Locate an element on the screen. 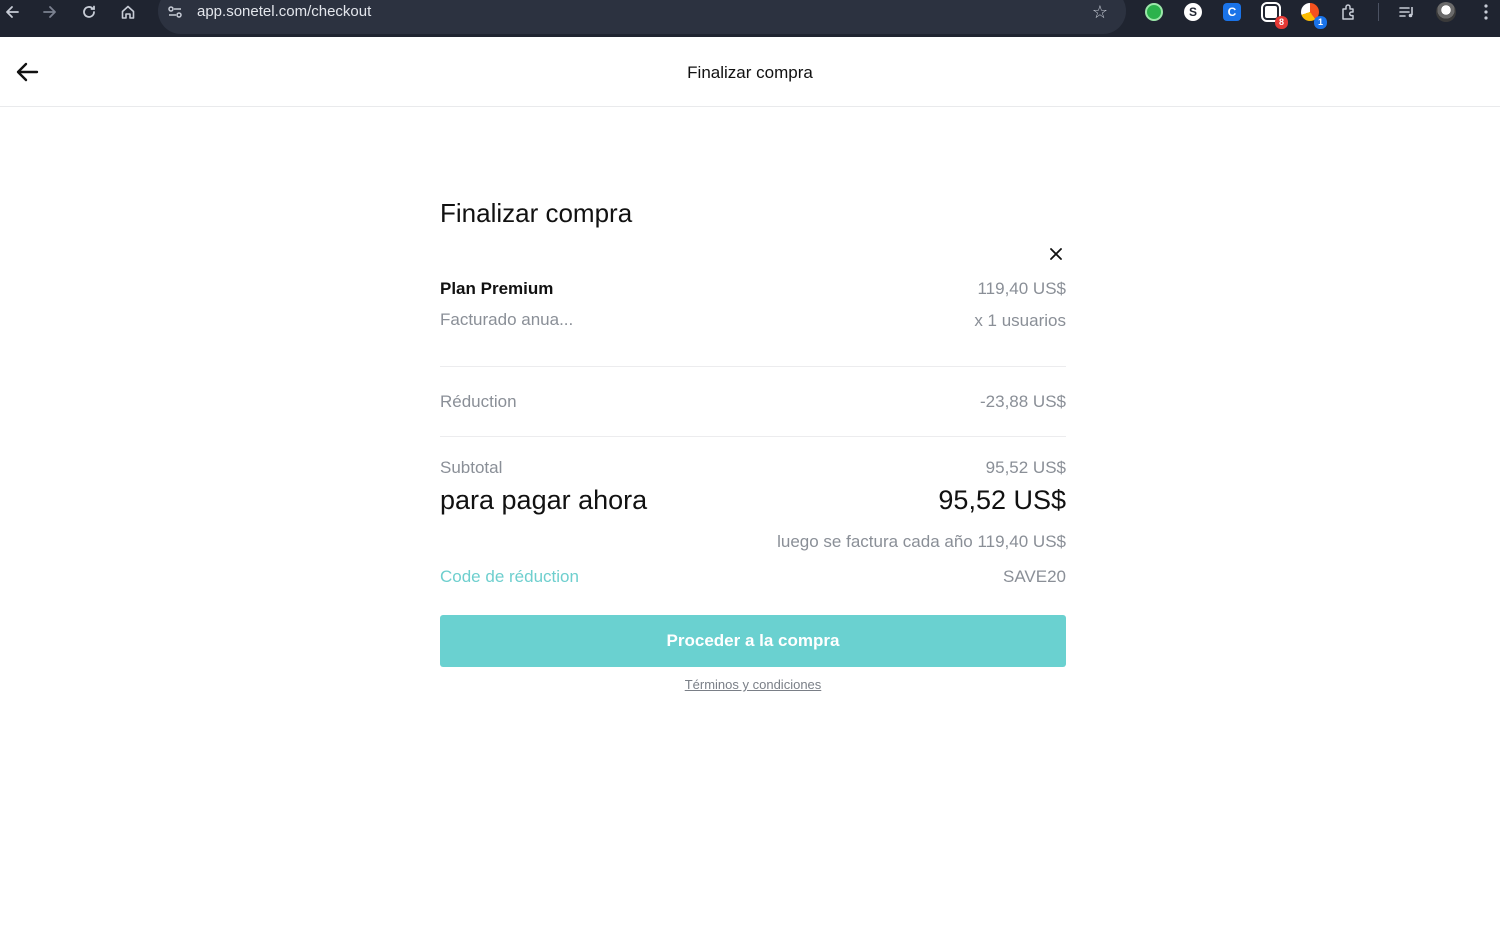 The width and height of the screenshot is (1500, 932). checkout-title: Finalizar compra is located at coordinates (536, 213).